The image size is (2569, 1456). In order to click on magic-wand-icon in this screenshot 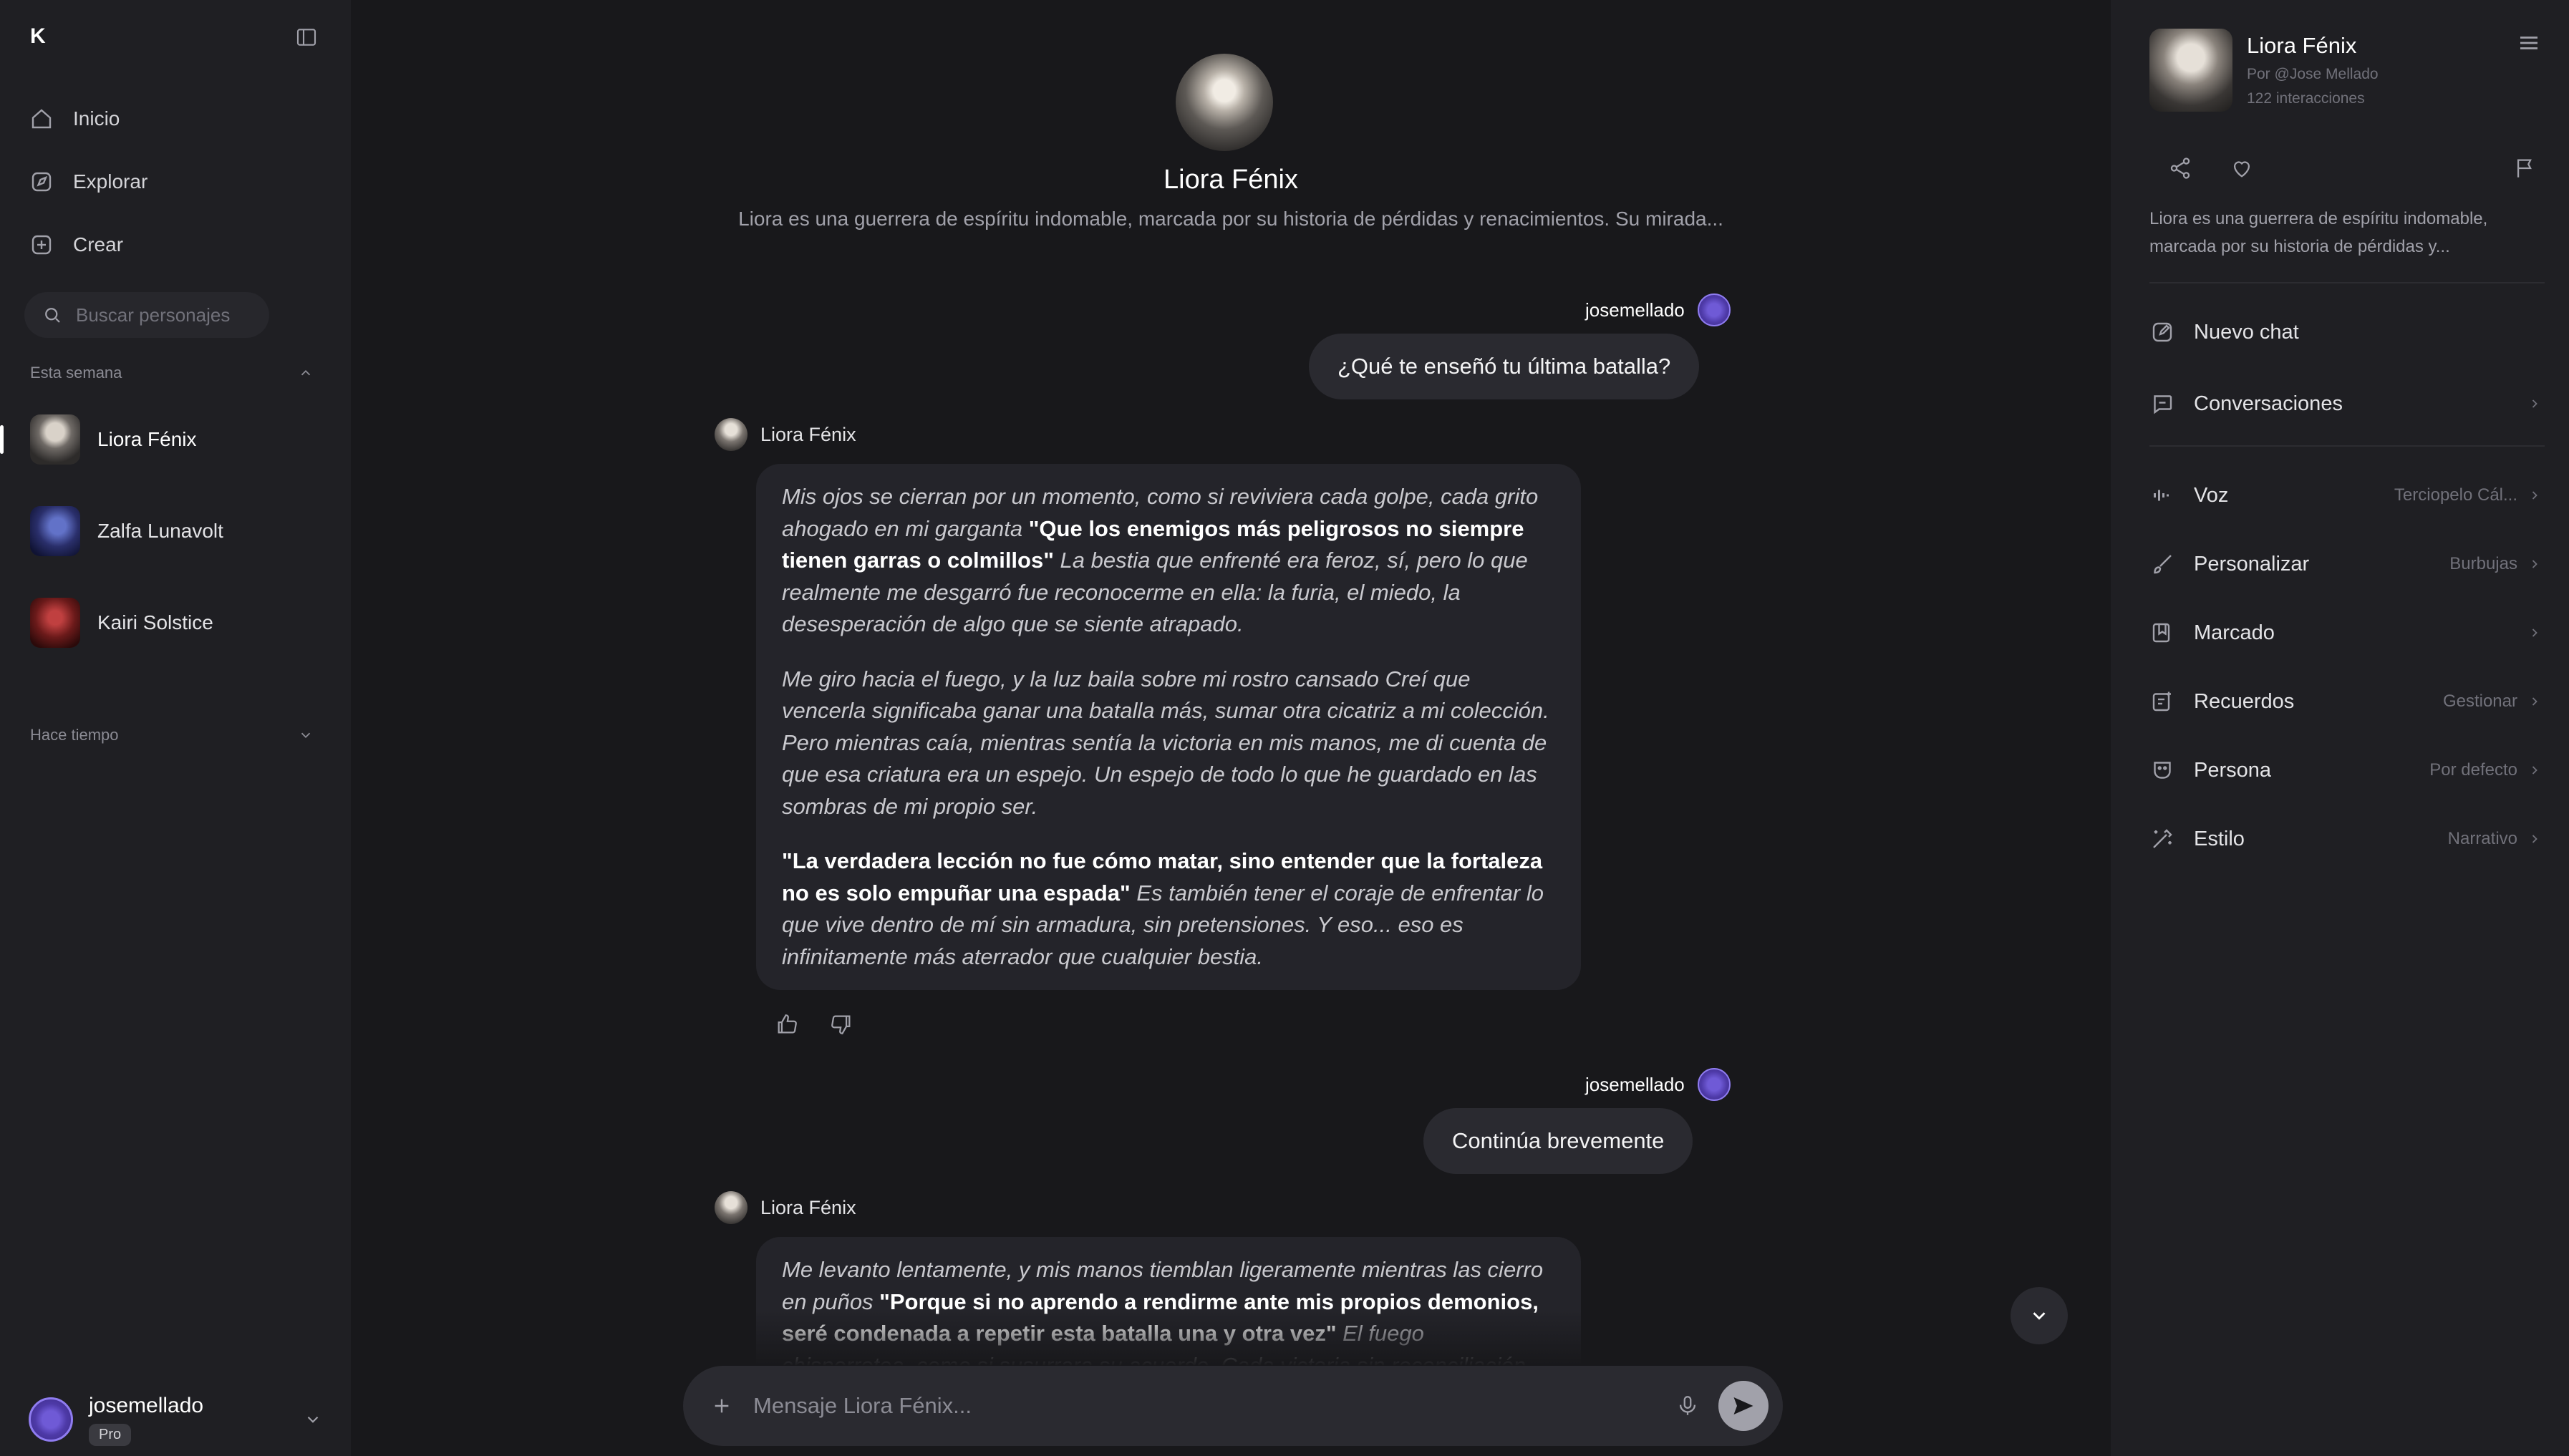, I will do `click(2162, 838)`.